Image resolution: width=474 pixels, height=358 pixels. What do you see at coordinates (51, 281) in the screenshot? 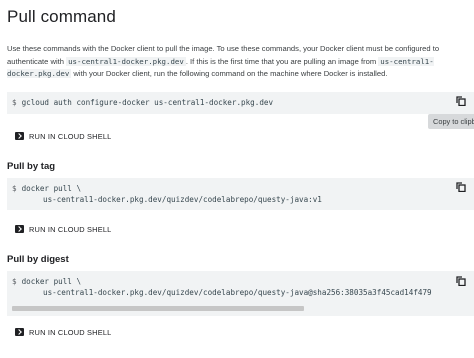
I see `pull-by-digest-command: docker pull \` at bounding box center [51, 281].